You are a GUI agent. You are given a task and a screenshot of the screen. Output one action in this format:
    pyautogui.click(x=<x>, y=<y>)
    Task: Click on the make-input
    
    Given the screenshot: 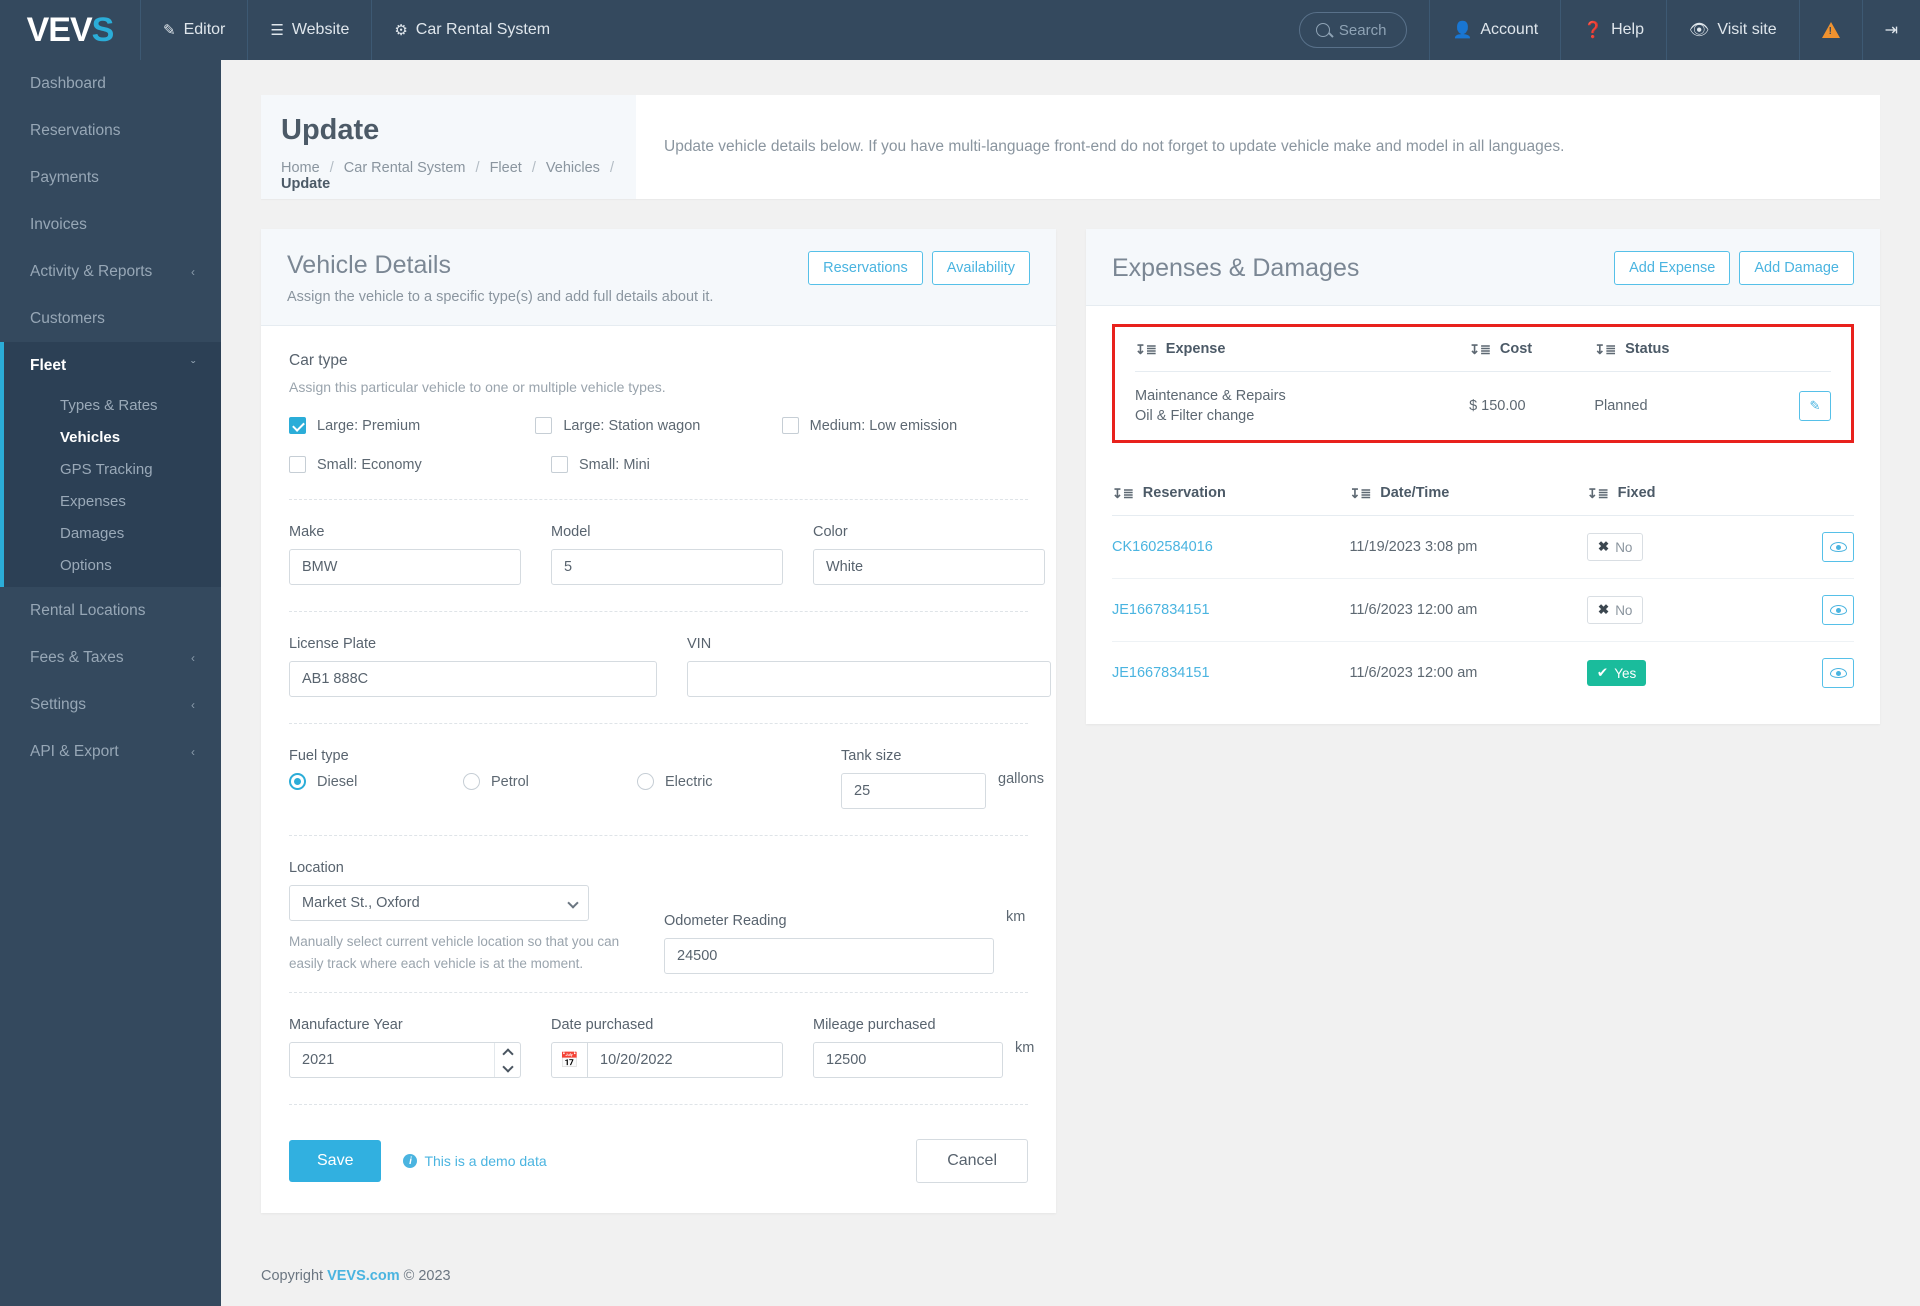 What is the action you would take?
    pyautogui.click(x=405, y=567)
    